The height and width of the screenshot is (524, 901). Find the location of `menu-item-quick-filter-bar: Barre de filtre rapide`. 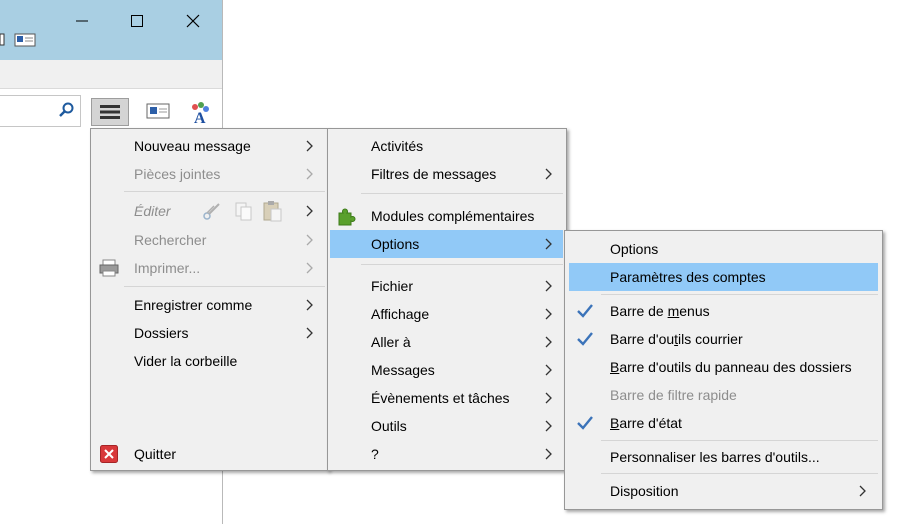

menu-item-quick-filter-bar: Barre de filtre rapide is located at coordinates (723, 395).